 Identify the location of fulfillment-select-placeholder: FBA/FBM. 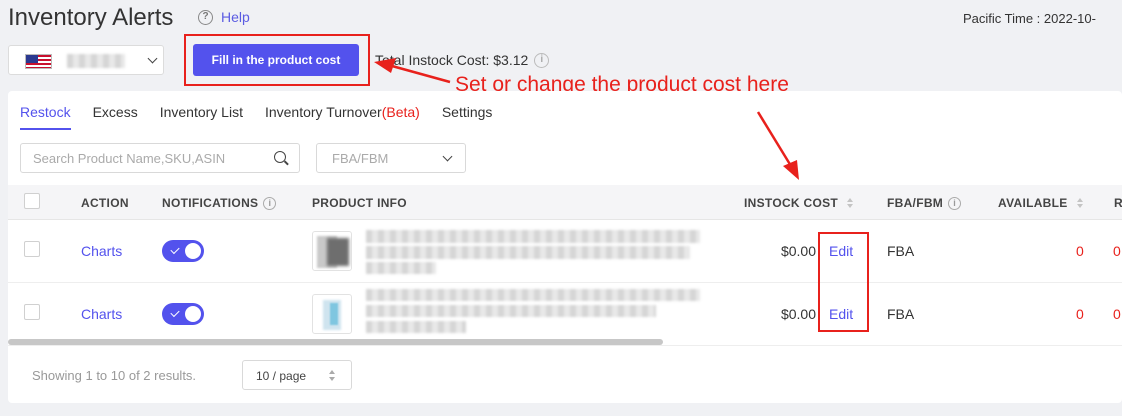
(360, 158).